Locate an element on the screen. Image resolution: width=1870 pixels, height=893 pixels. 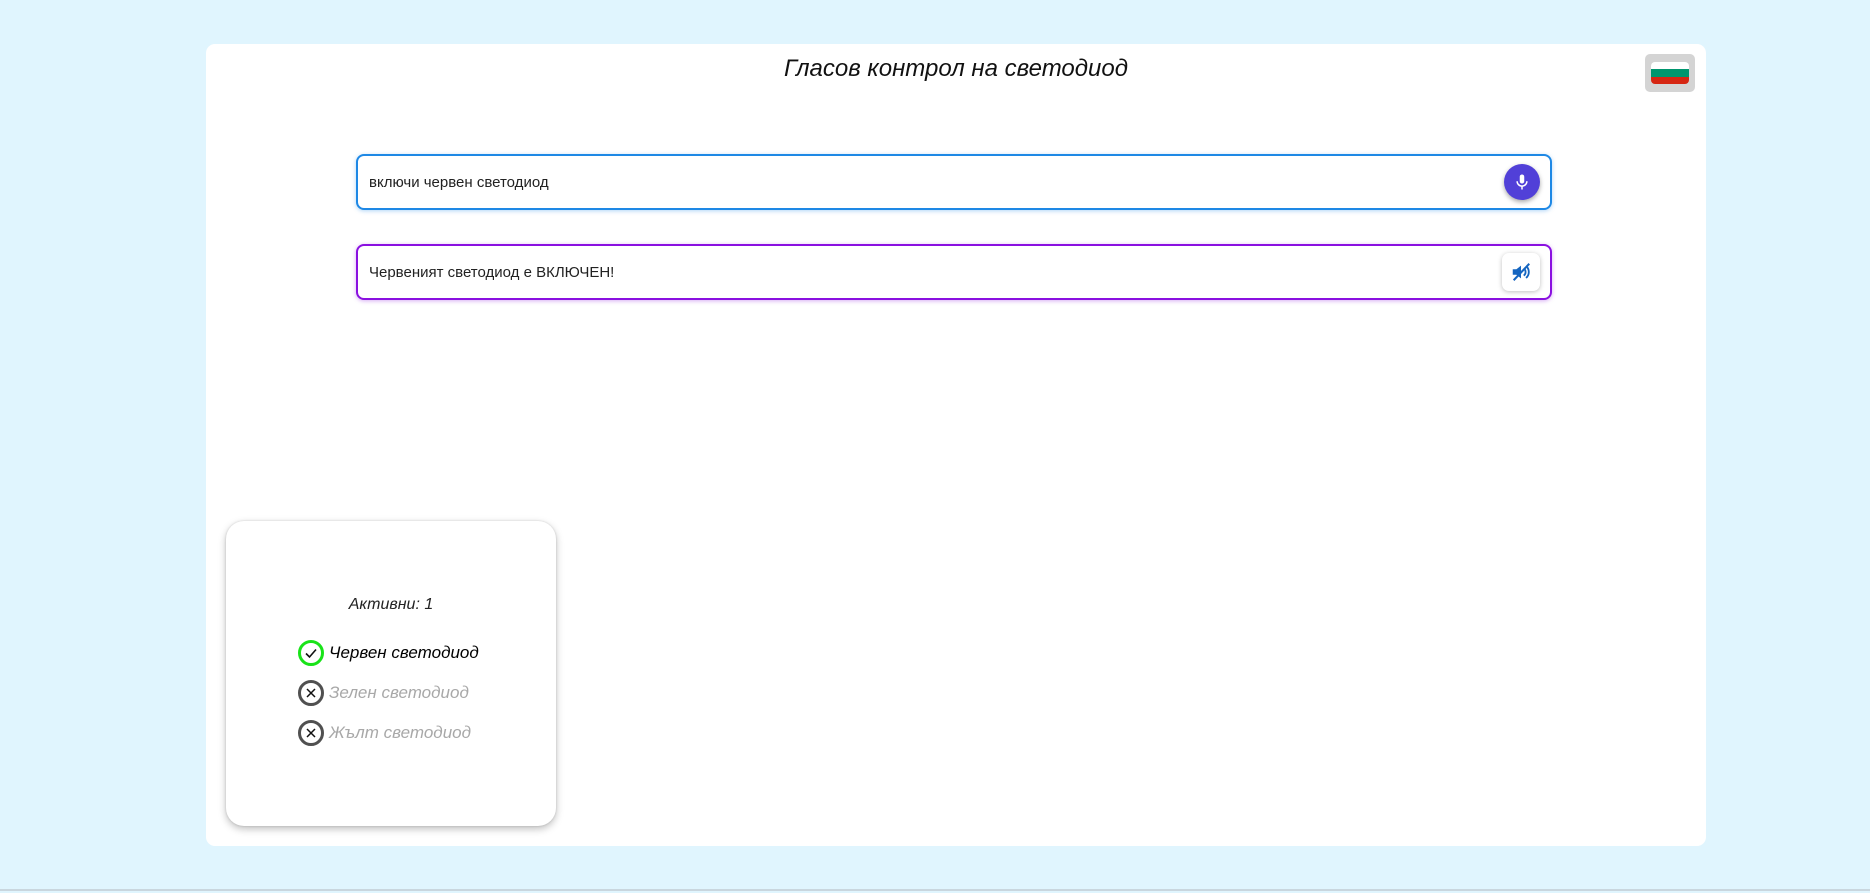
speaker-muted-icon is located at coordinates (1521, 272).